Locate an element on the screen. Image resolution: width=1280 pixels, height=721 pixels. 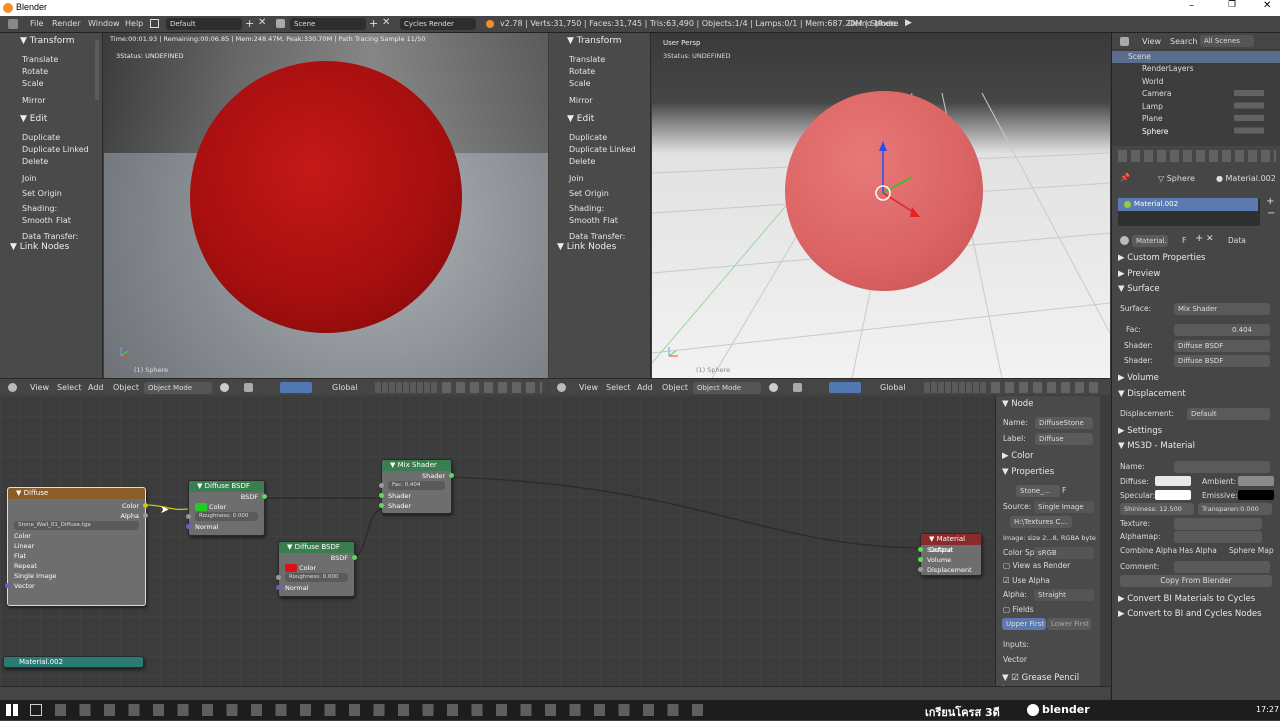
flat-button: Flat is located at coordinates (60, 221).